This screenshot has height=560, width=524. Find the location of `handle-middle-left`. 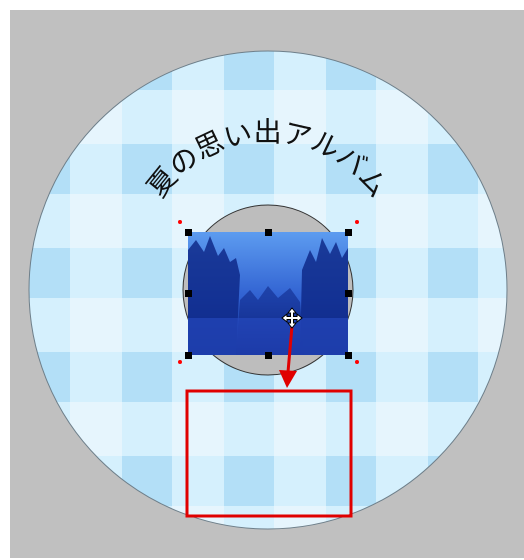

handle-middle-left is located at coordinates (188, 293).